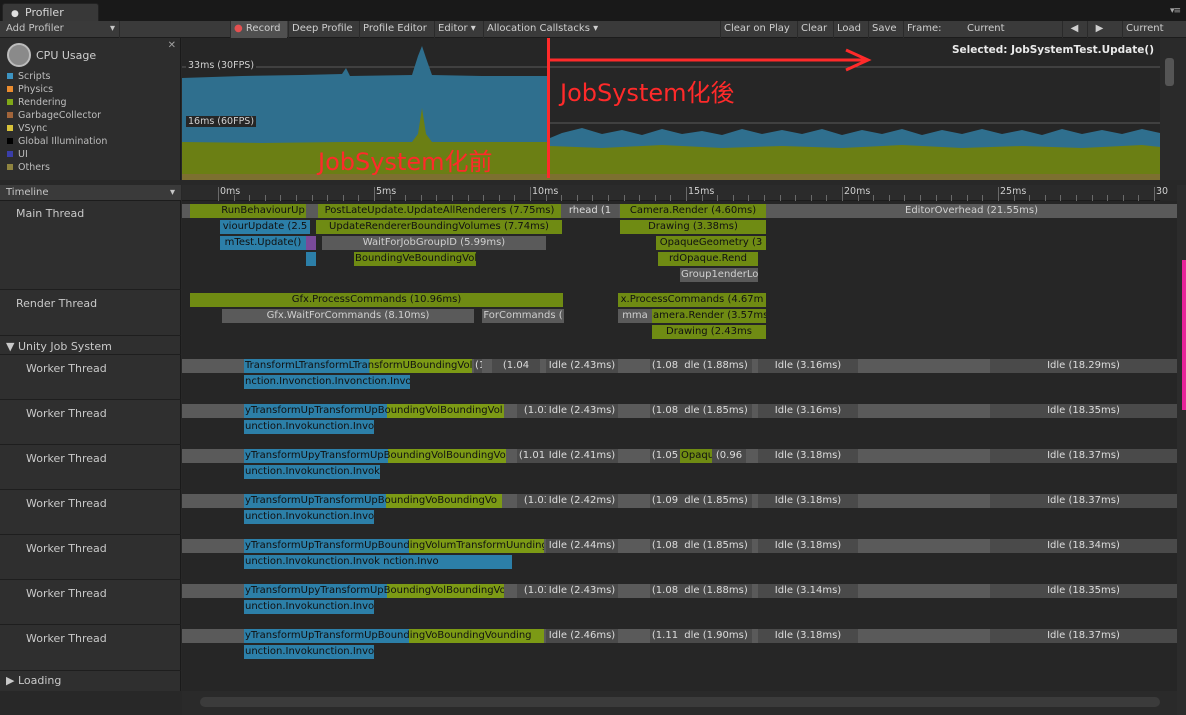 The width and height of the screenshot is (1186, 715). I want to click on timeline-block: Idle (18.29ms), so click(1083, 366).